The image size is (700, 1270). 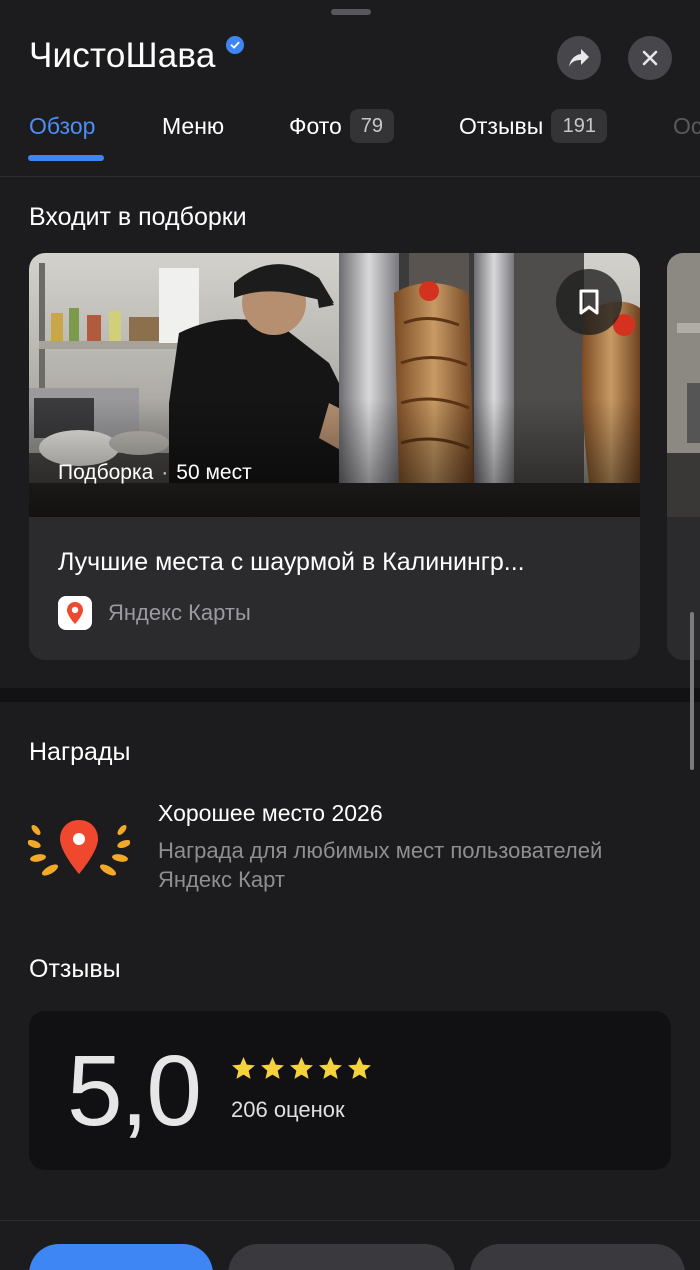 What do you see at coordinates (350, 1220) in the screenshot?
I see `bottom-divider` at bounding box center [350, 1220].